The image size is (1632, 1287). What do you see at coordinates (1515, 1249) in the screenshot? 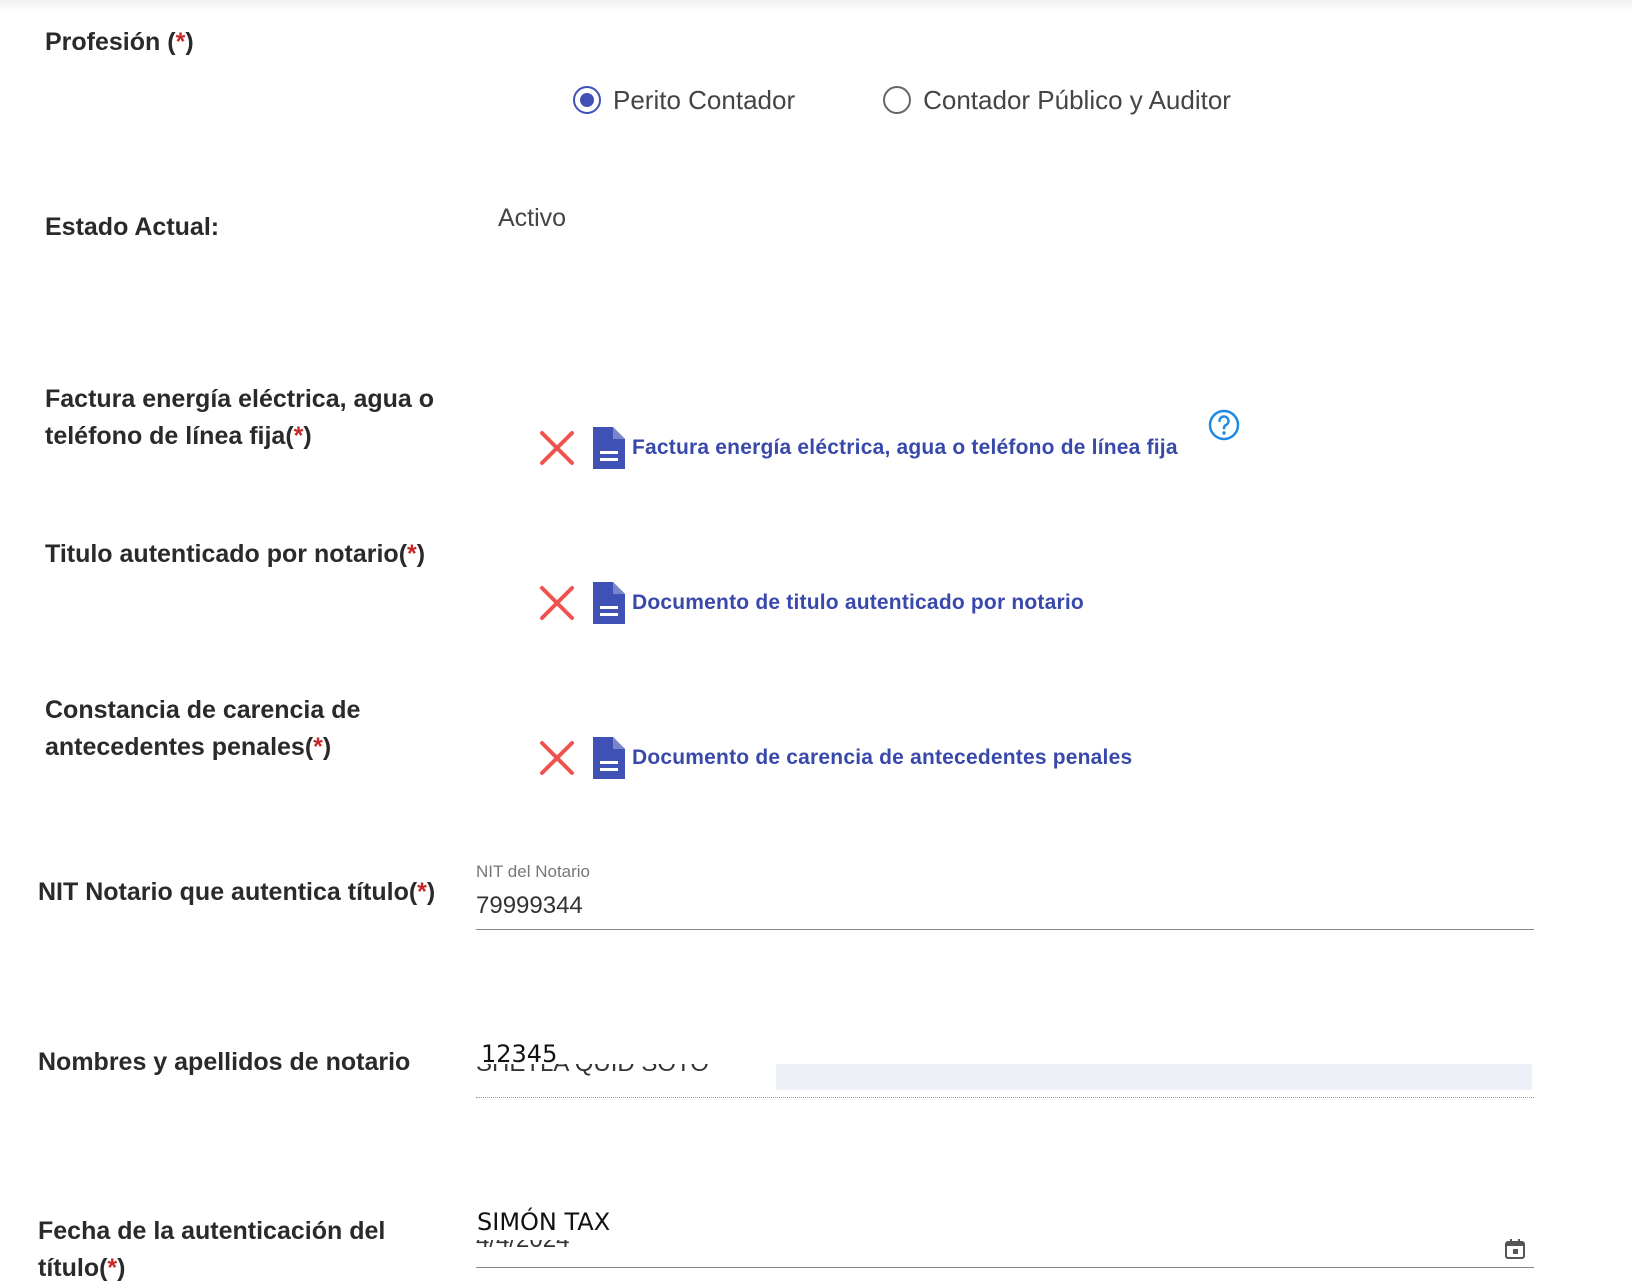
I see `calendar-icon` at bounding box center [1515, 1249].